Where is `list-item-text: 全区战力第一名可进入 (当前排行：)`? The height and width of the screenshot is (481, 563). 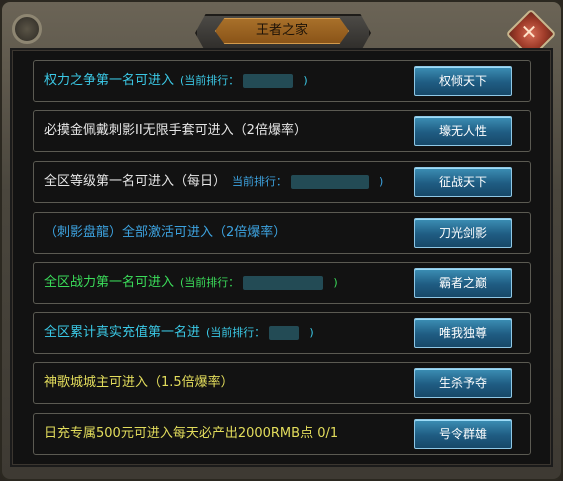 list-item-text: 全区战力第一名可进入 (当前排行：) is located at coordinates (191, 283).